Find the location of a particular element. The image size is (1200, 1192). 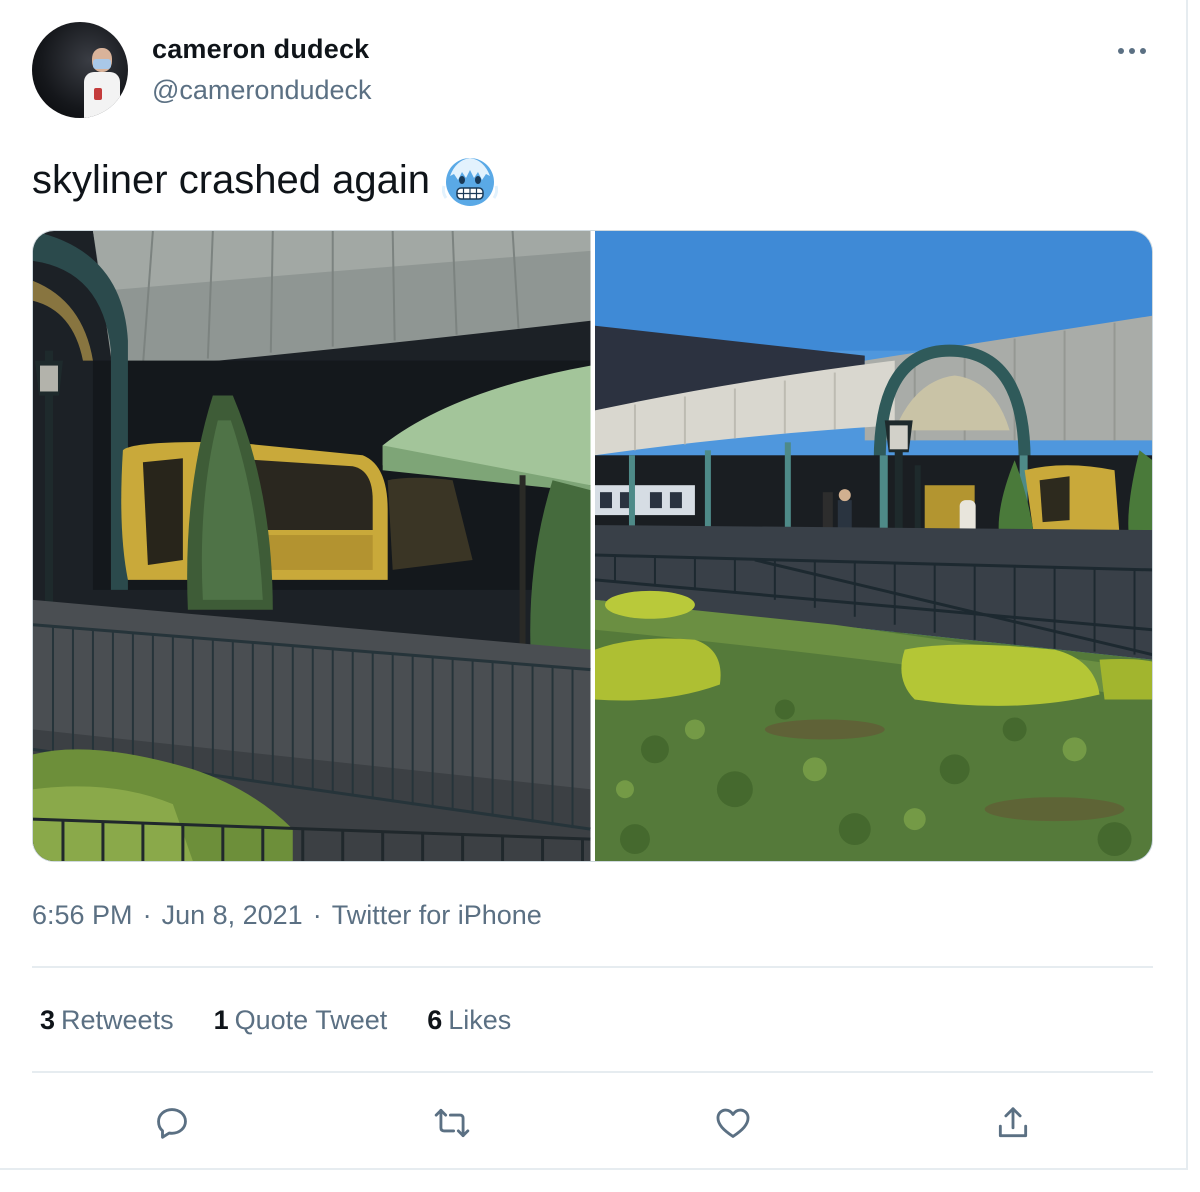

like-icon is located at coordinates (733, 1123).